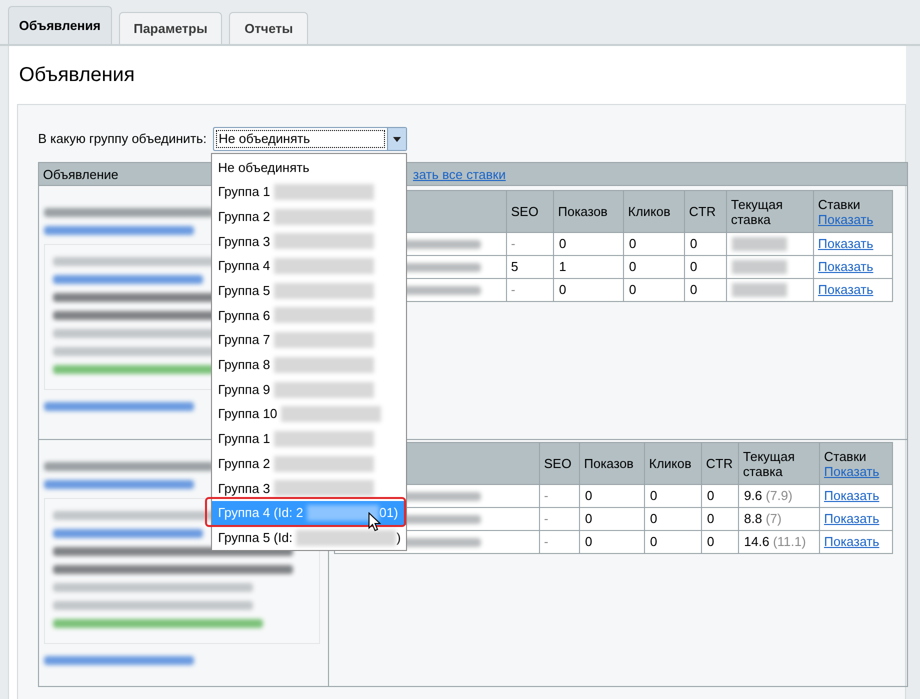 This screenshot has width=920, height=699. I want to click on dropdown-option: Группа 4, so click(309, 266).